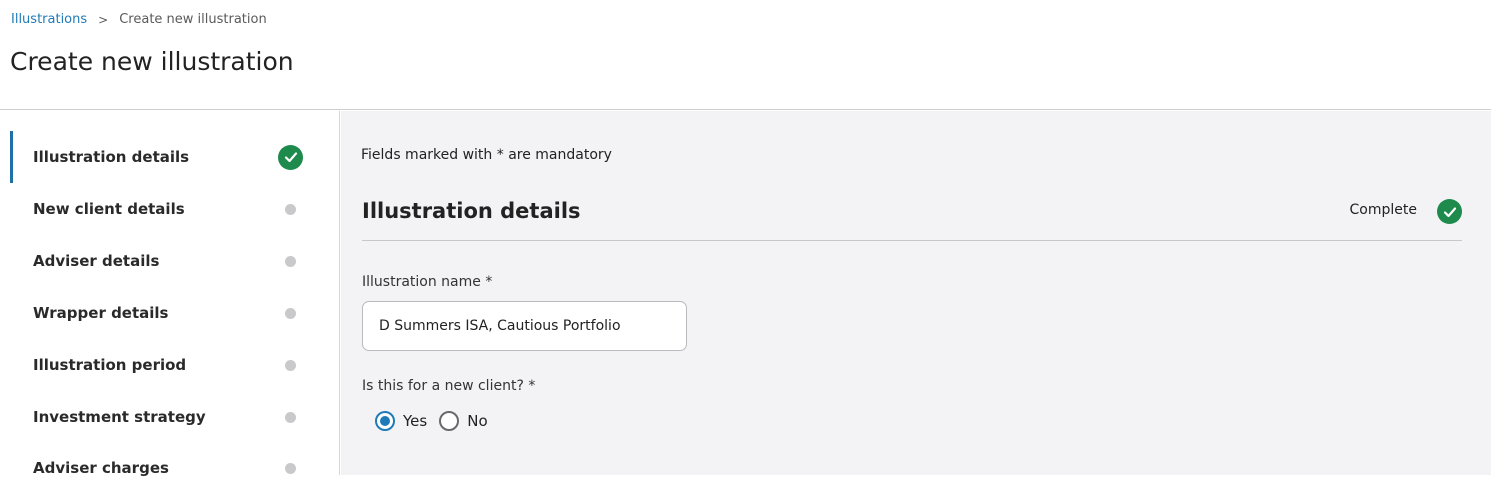  What do you see at coordinates (912, 215) in the screenshot?
I see `section-header: Illustration details Complete` at bounding box center [912, 215].